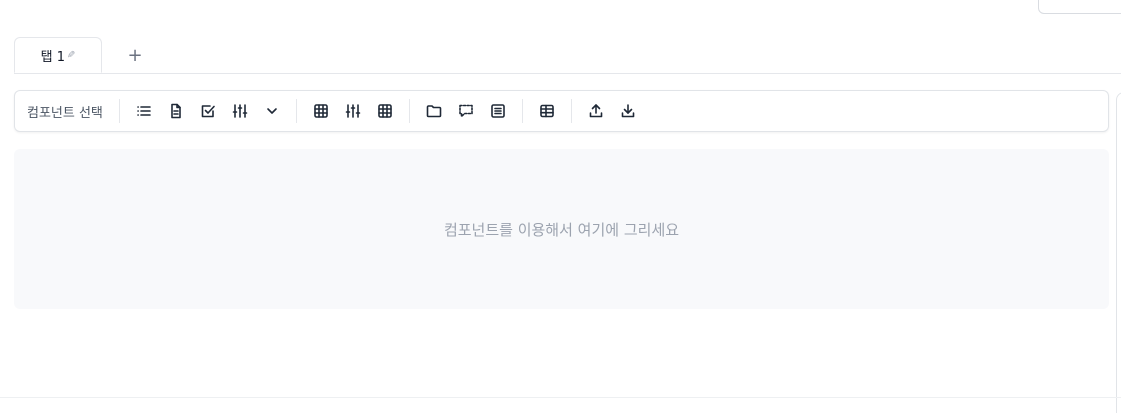 This screenshot has width=1121, height=413. What do you see at coordinates (596, 111) in the screenshot?
I see `upload-icon` at bounding box center [596, 111].